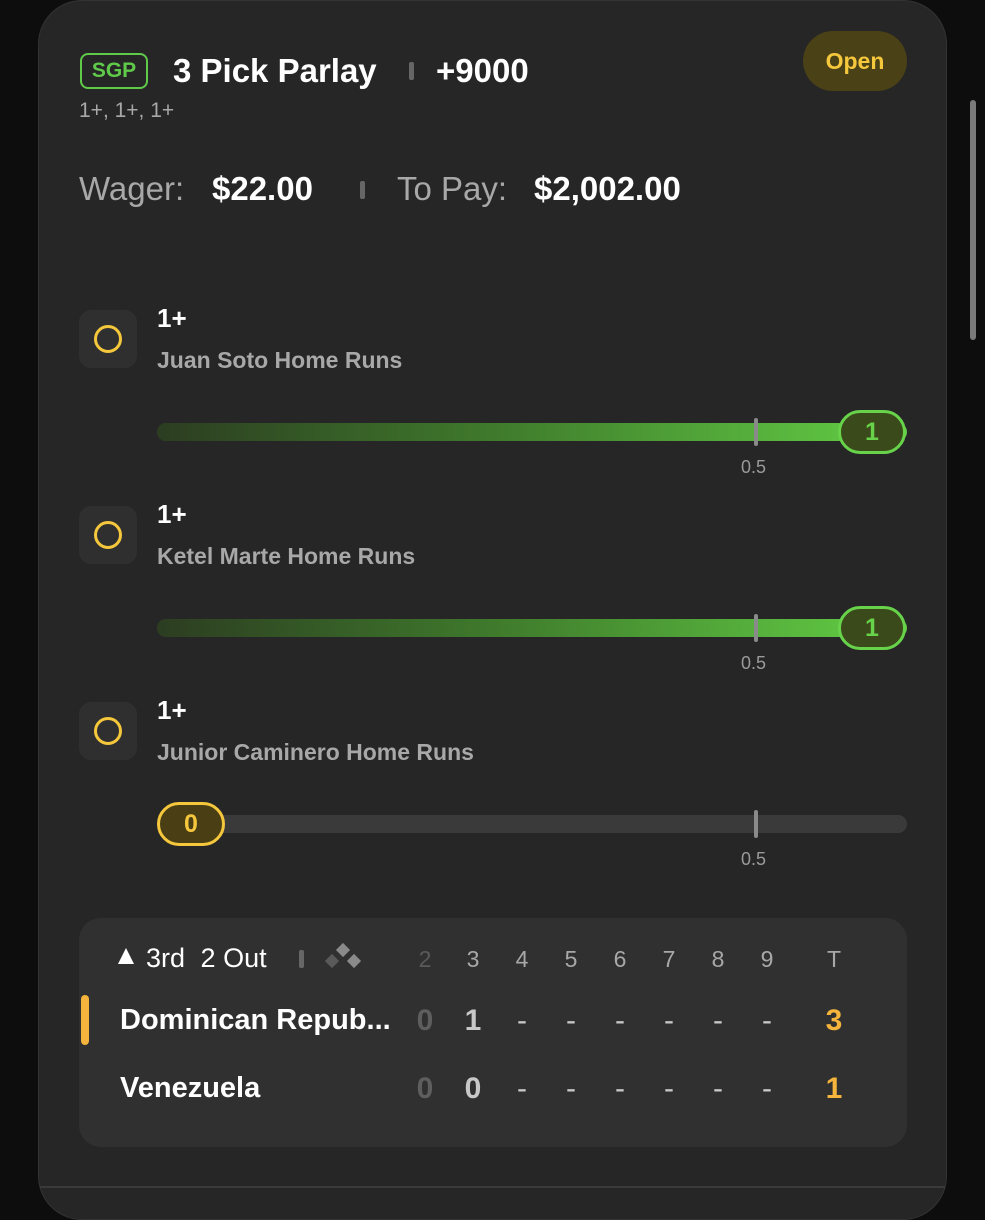  Describe the element at coordinates (718, 959) in the screenshot. I see `col-header: 8` at that location.